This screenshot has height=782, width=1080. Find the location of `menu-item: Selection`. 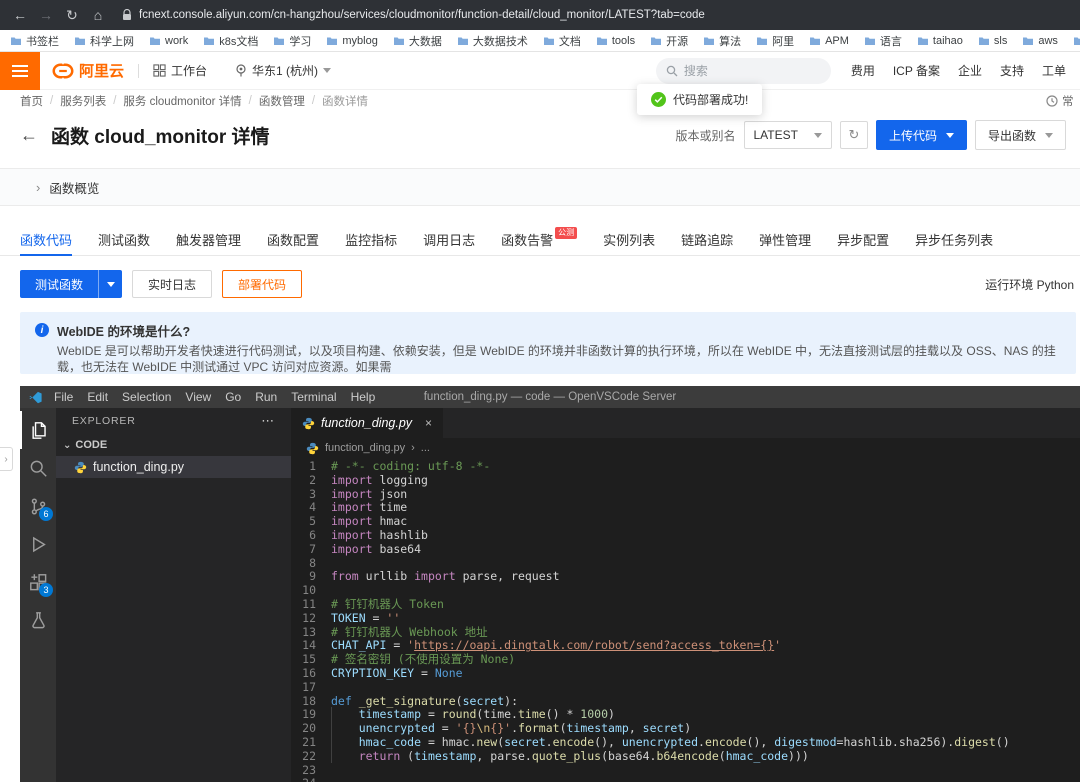

menu-item: Selection is located at coordinates (146, 397).